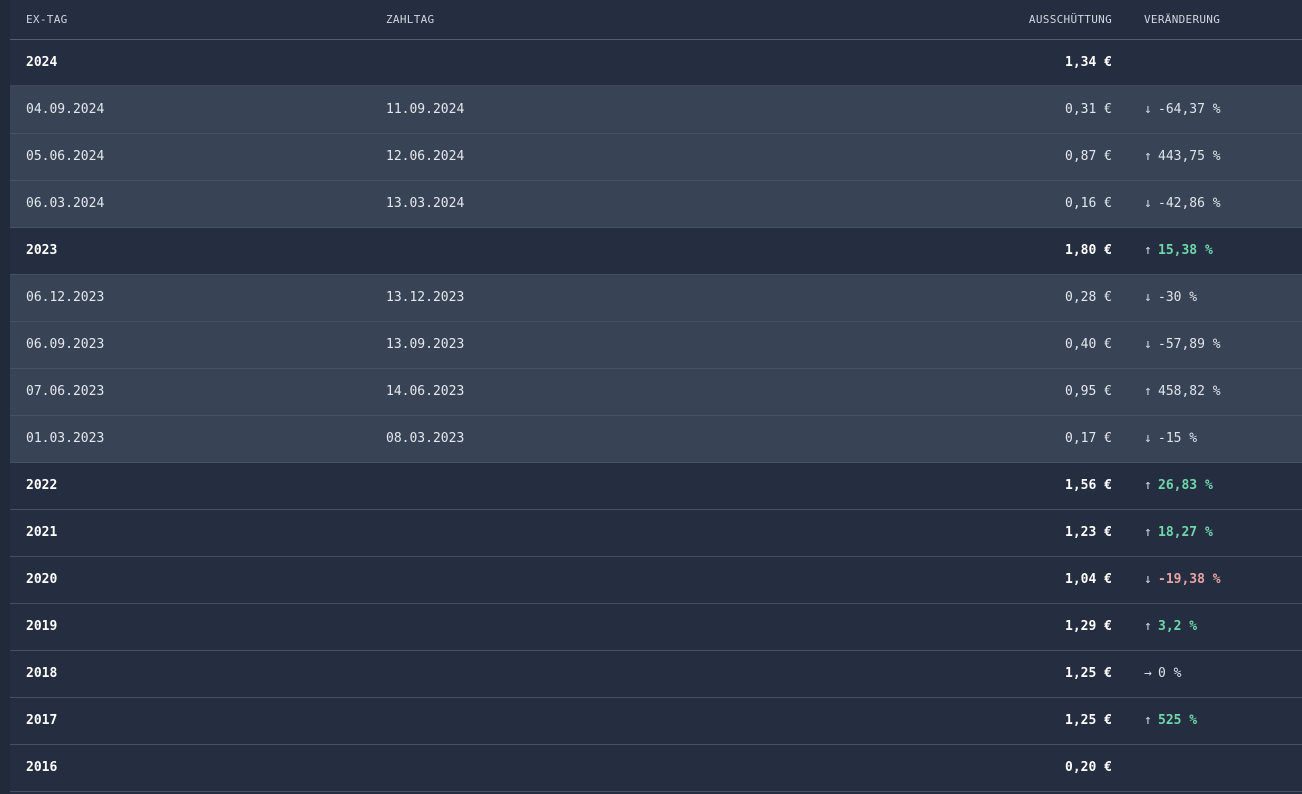 This screenshot has width=1302, height=794. I want to click on zahltag-cell: 08.03.2023, so click(650, 439).